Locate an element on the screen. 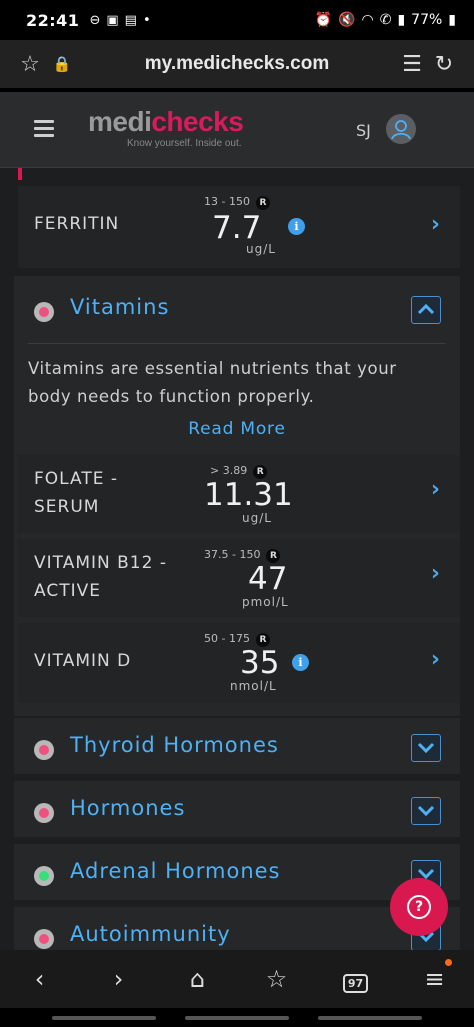 Image resolution: width=474 pixels, height=1027 pixels. biomarker-value: 11.31 is located at coordinates (248, 495).